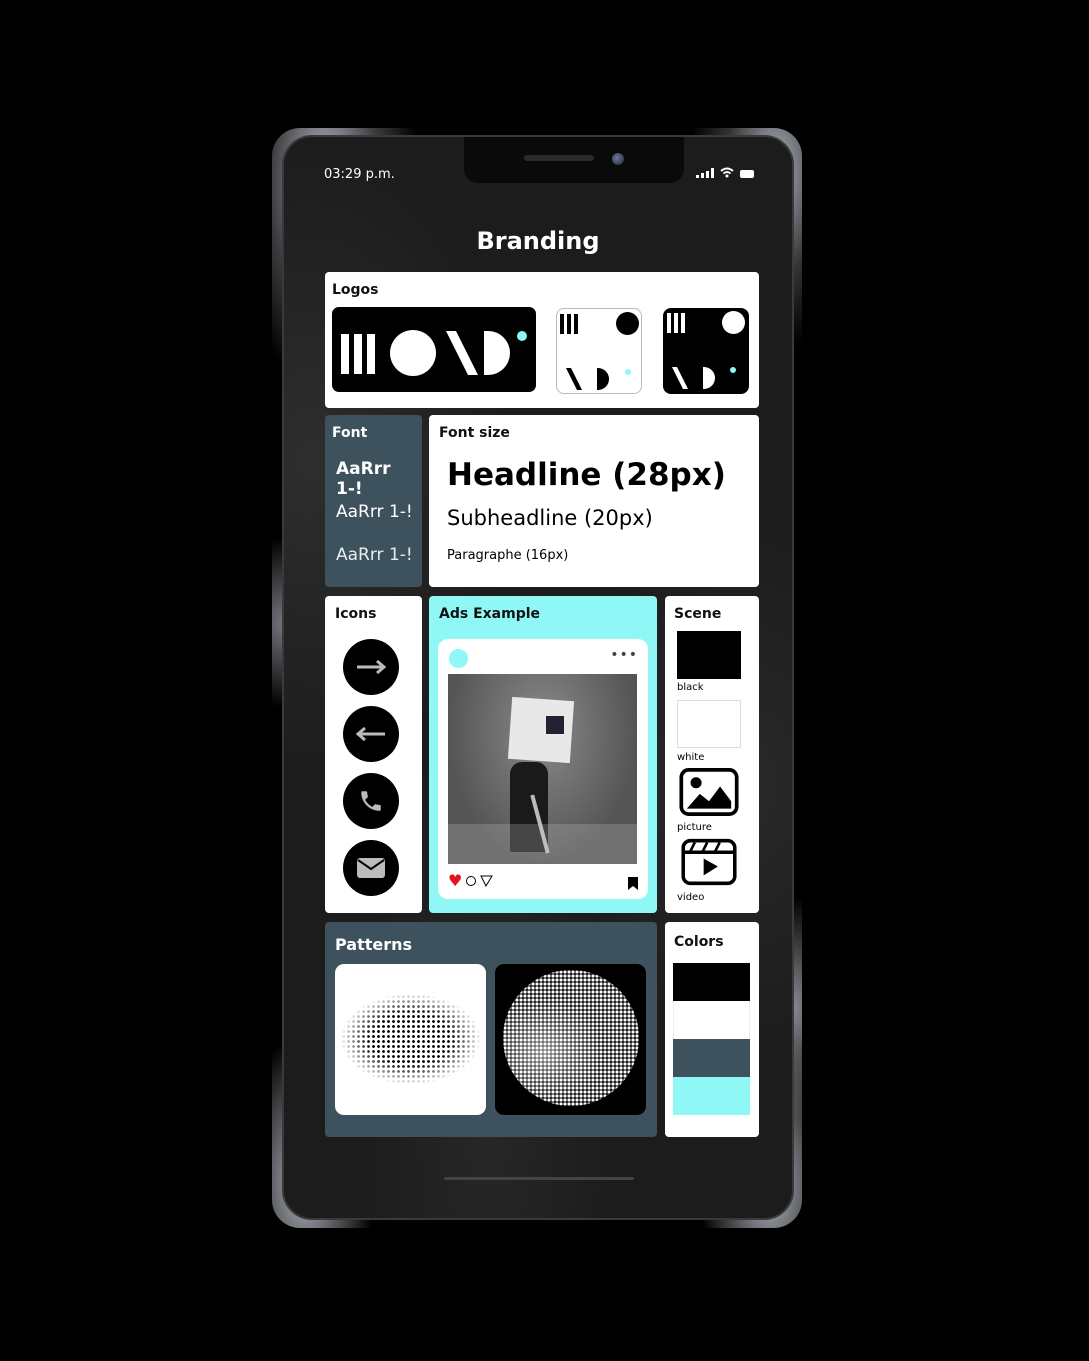 Image resolution: width=1089 pixels, height=1361 pixels. Describe the element at coordinates (434, 349) in the screenshot. I see `logo-wordmark` at that location.